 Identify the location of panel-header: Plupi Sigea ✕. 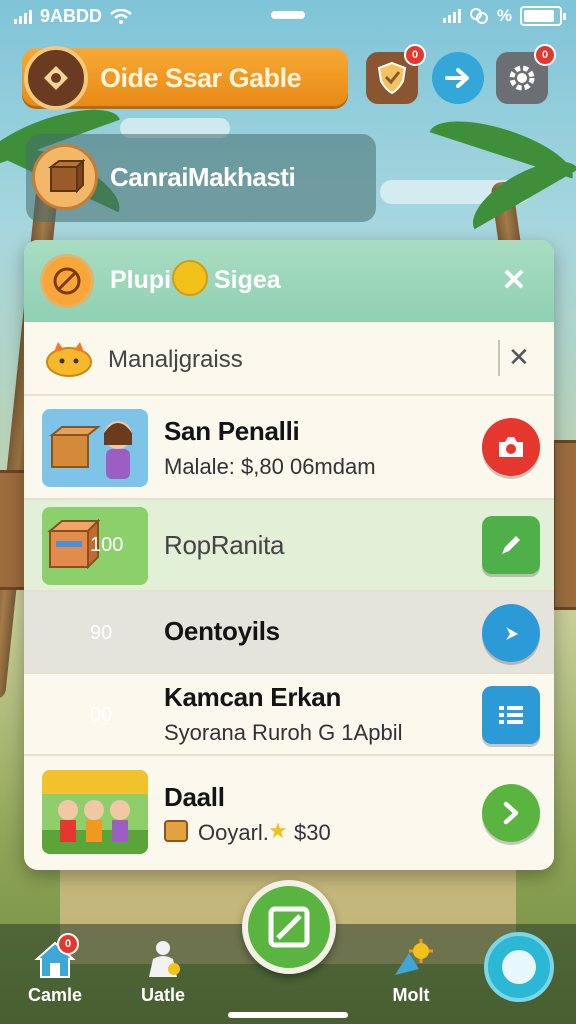
(289, 281).